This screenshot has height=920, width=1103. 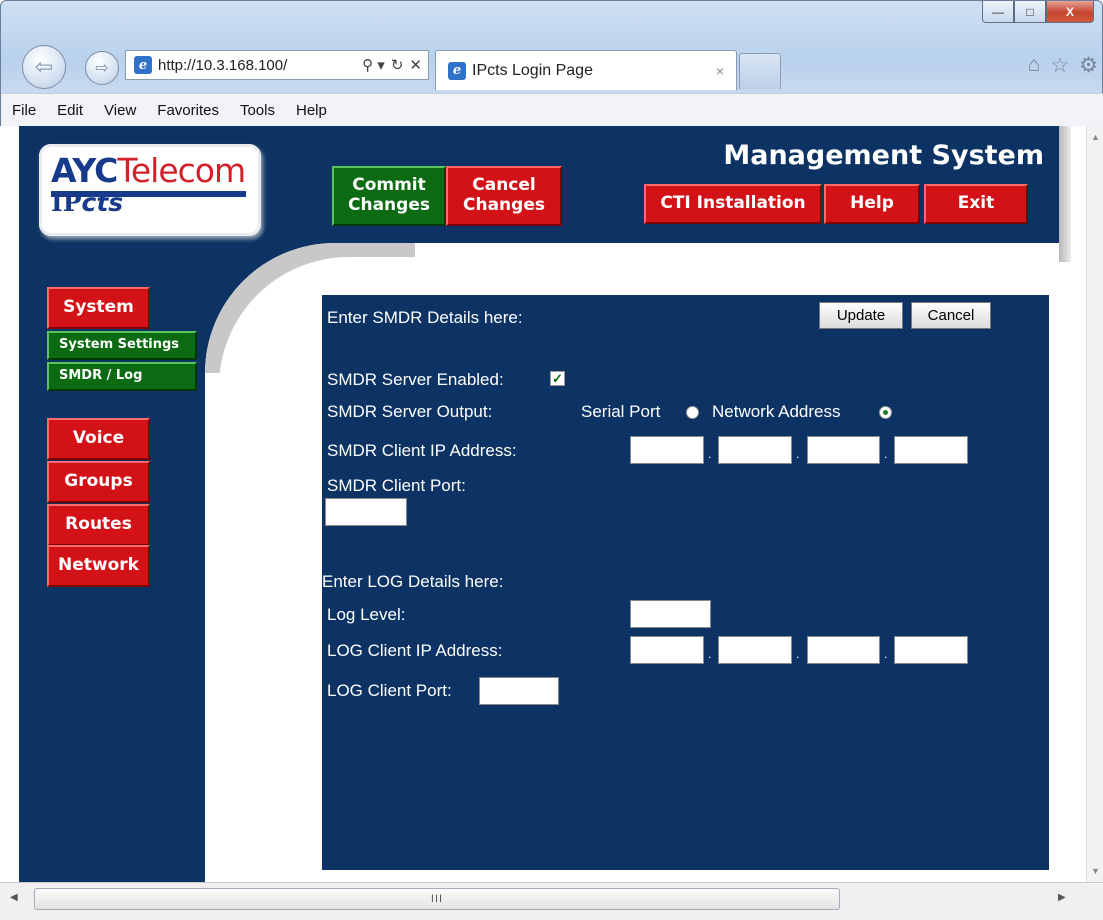 I want to click on horizontal-scrollbar: ◀ III ▶, so click(x=551, y=901).